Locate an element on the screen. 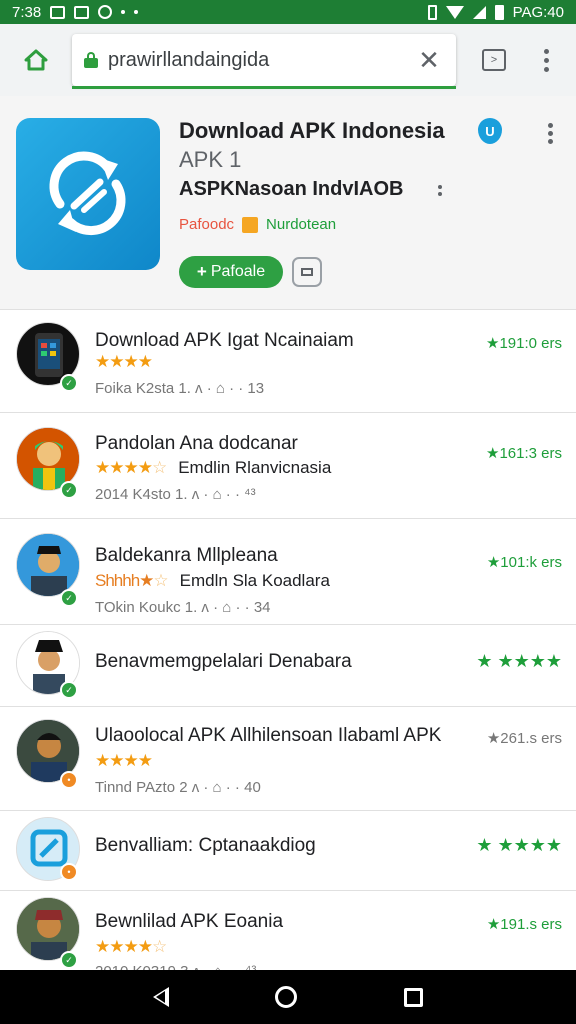 This screenshot has width=576, height=1024. clear-url-button: ✕ is located at coordinates (429, 60).